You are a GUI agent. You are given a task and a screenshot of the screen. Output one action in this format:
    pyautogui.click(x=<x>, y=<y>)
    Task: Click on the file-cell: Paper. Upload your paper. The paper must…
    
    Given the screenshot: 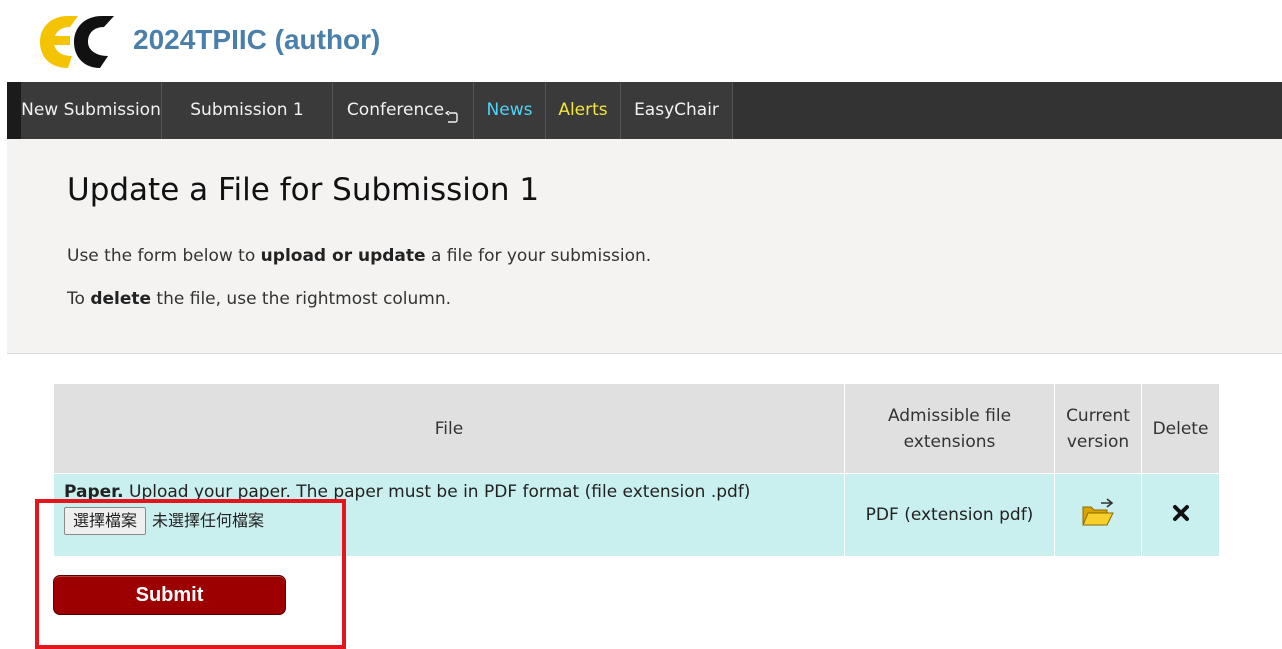 What is the action you would take?
    pyautogui.click(x=449, y=515)
    